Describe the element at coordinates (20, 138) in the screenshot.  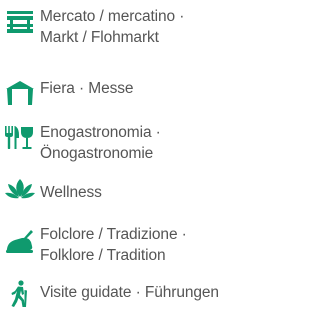
I see `cutlery-glass-icon` at that location.